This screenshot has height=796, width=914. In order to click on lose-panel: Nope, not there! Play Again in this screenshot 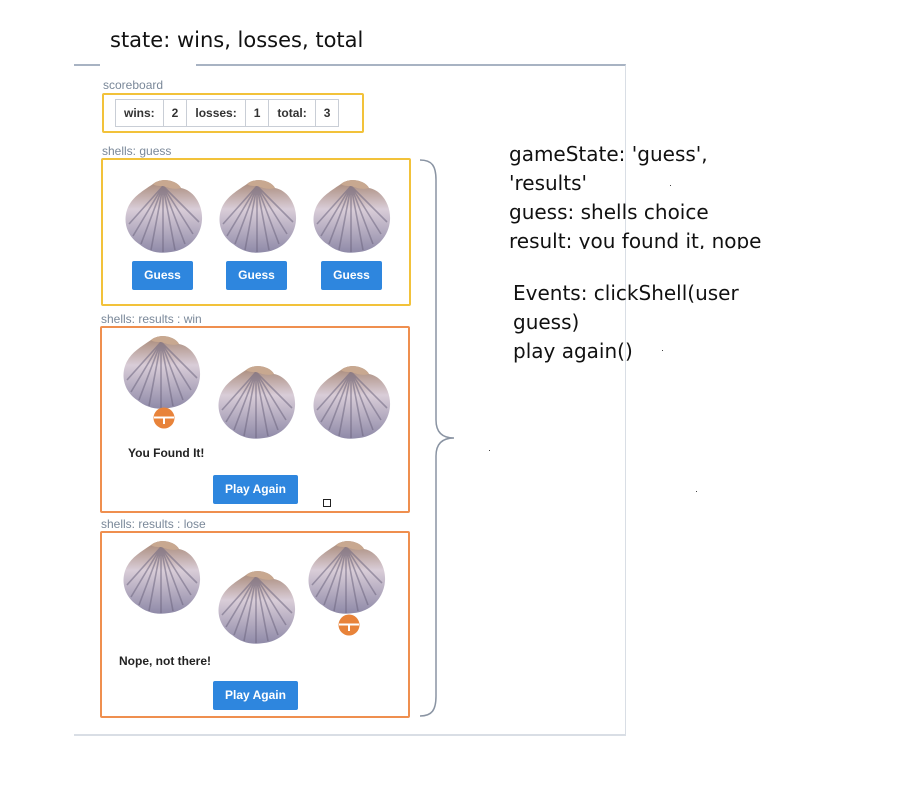, I will do `click(255, 624)`.